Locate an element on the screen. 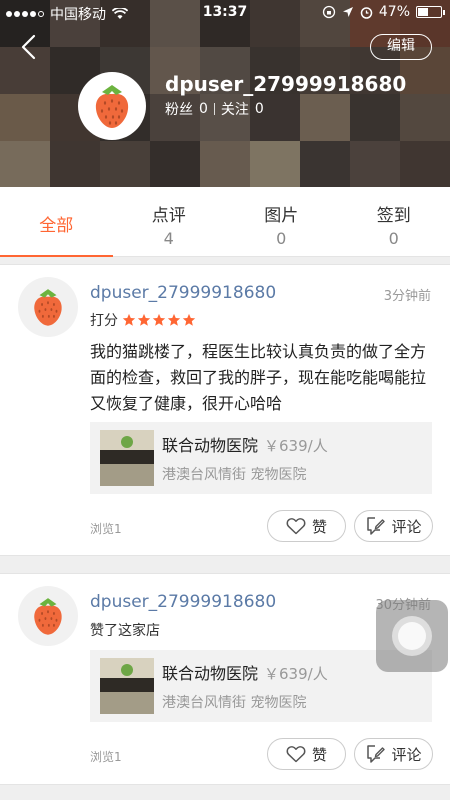  profile-stats: 粉丝 0 关注 0 is located at coordinates (214, 109).